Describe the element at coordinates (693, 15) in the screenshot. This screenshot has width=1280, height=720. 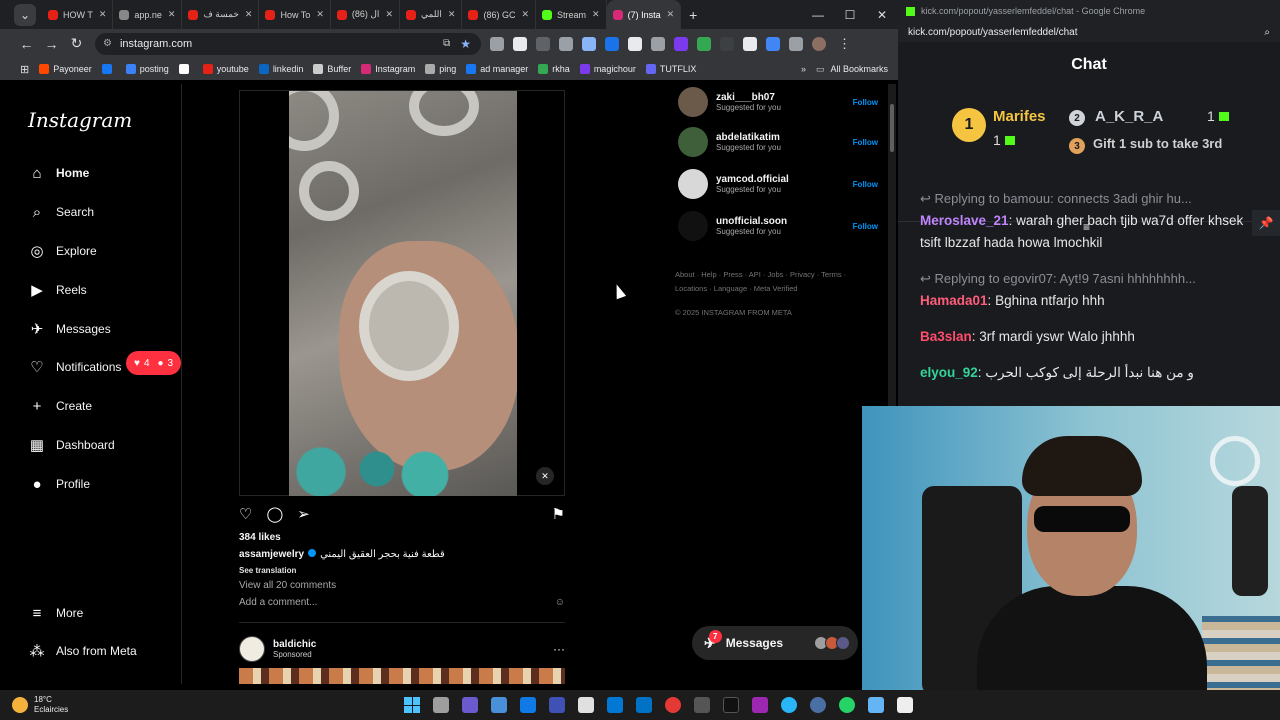
I see `new-tab-button: +` at that location.